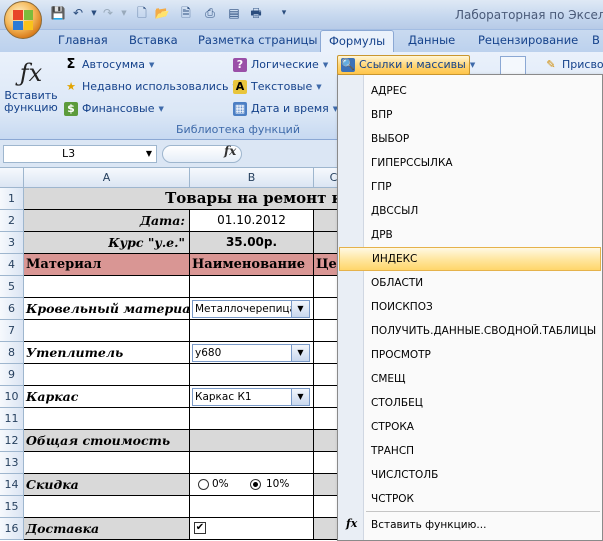 The width and height of the screenshot is (603, 541). Describe the element at coordinates (285, 109) in the screenshot. I see `date-time-button: ▦ Дата и время ▼` at that location.